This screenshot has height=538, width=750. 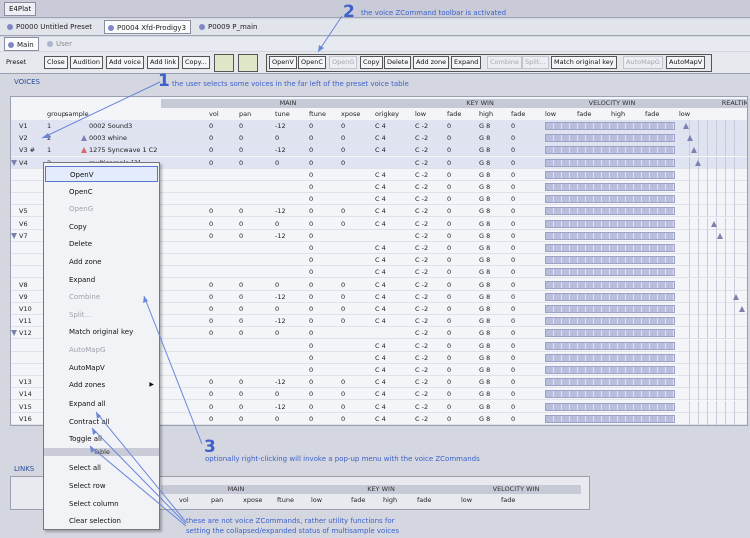 I want to click on voice-row: V2 2 0003 whine 0 0 0 0 0 C 4 C -2 0 G 8 0, so click(x=379, y=138).